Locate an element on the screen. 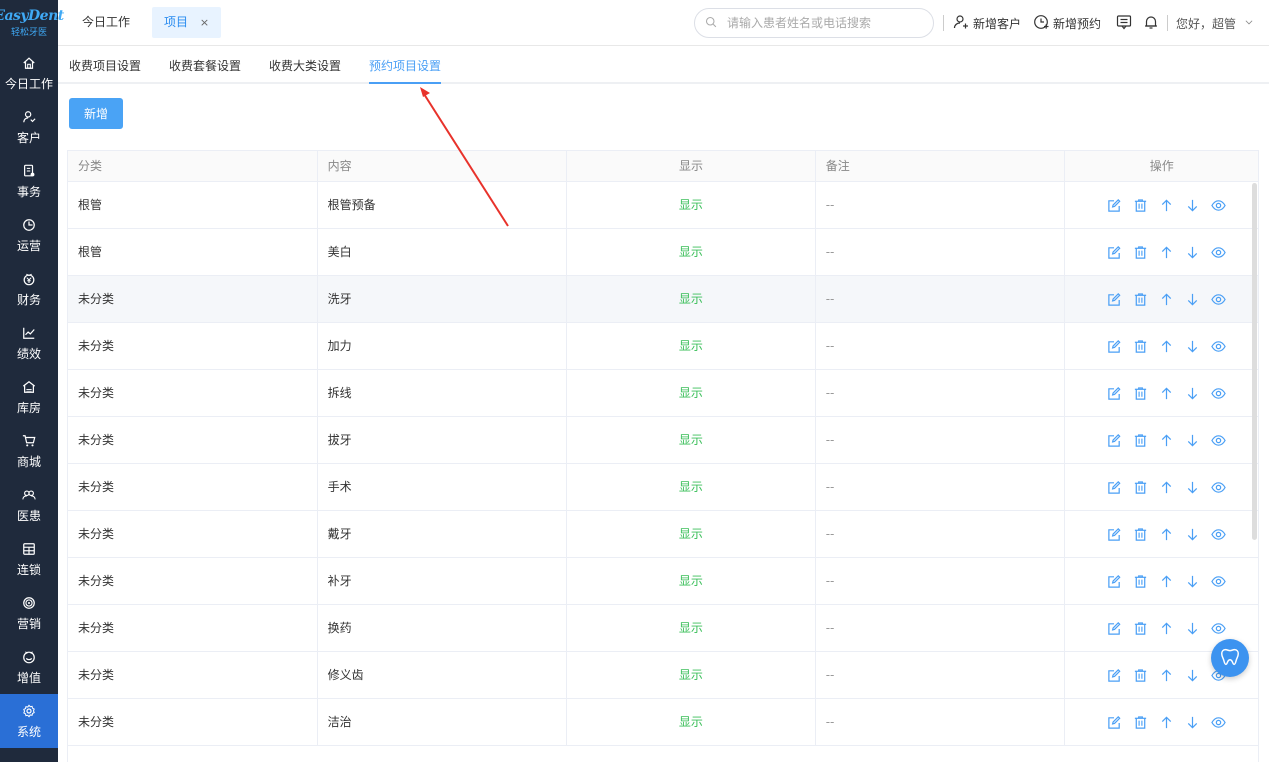 Image resolution: width=1269 pixels, height=762 pixels. sidebar-item-7: 商城 is located at coordinates (29, 451).